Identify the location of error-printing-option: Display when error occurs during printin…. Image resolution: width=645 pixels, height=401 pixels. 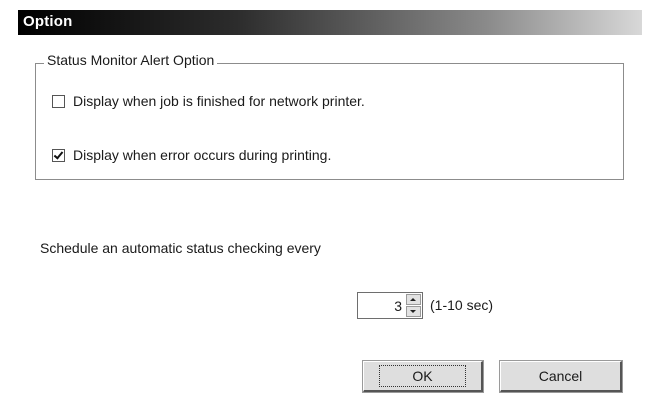
(191, 155).